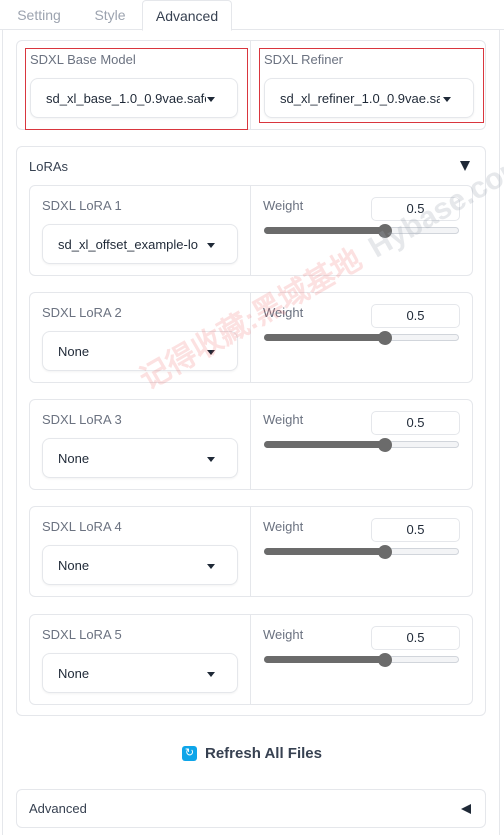 This screenshot has width=504, height=835. I want to click on tab-bar: Setting Style Advanced, so click(252, 15).